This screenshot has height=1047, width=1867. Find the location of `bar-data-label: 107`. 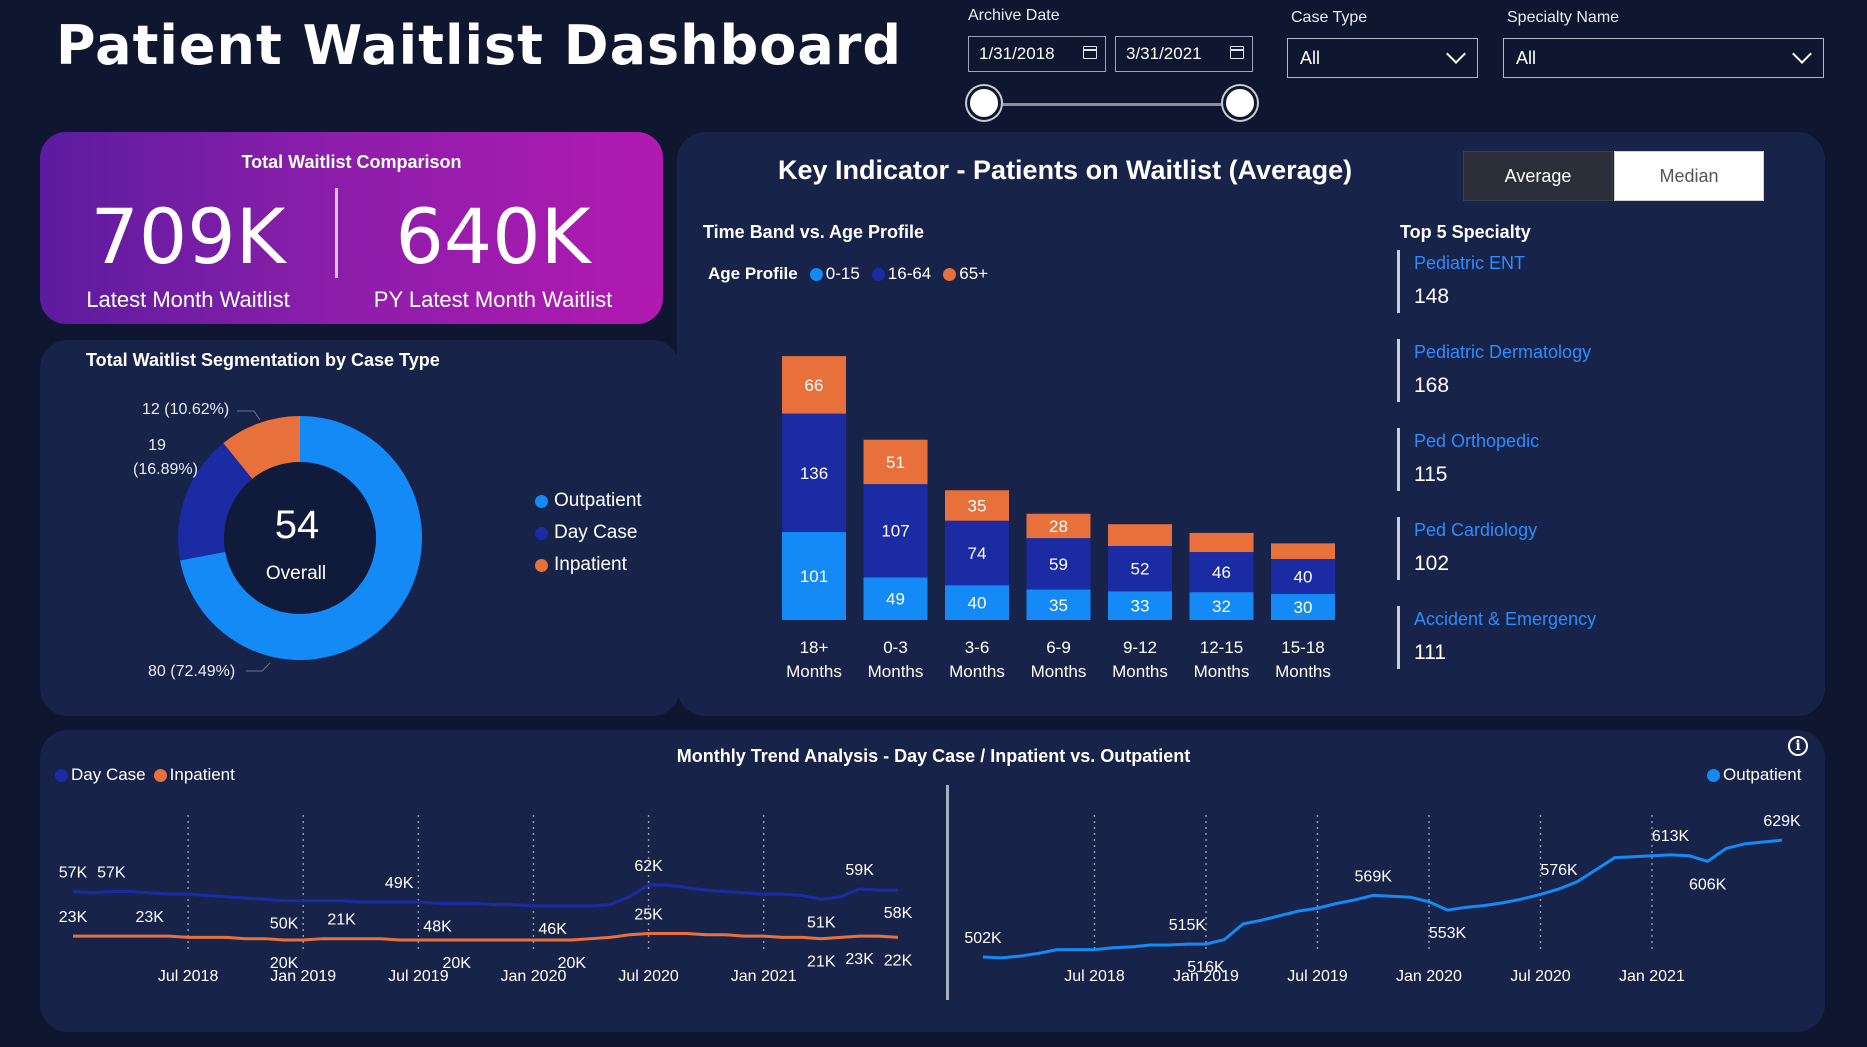

bar-data-label: 107 is located at coordinates (895, 531).